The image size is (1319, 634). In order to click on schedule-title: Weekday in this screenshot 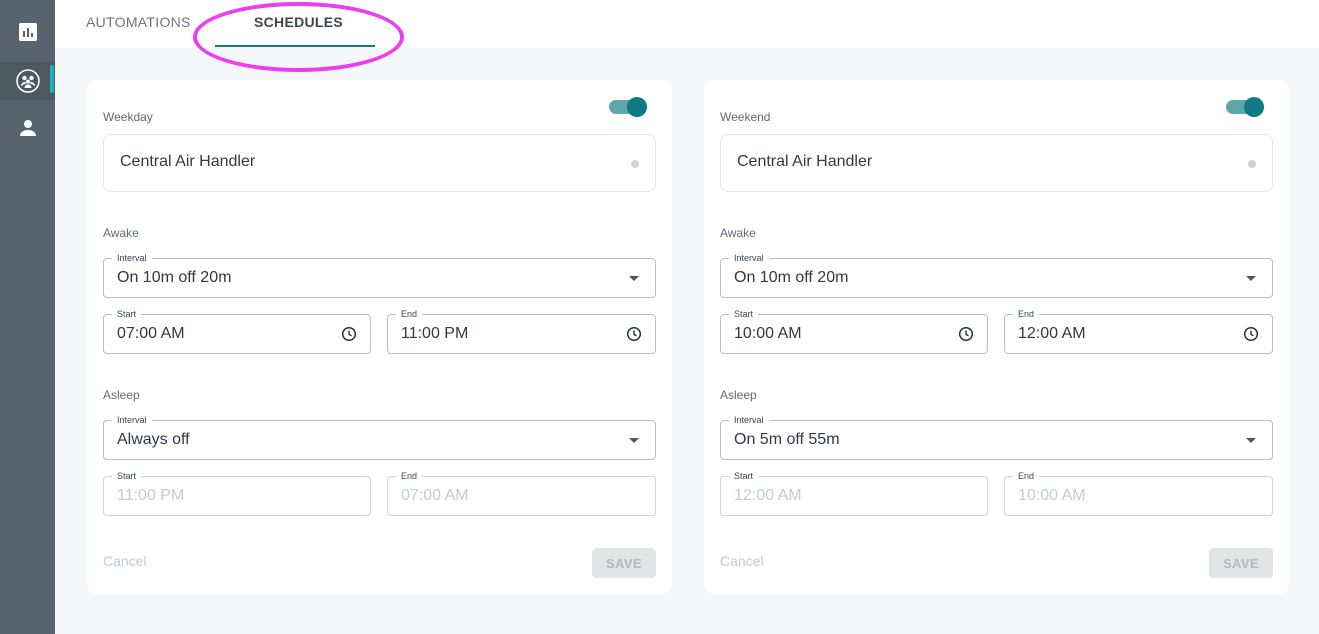, I will do `click(128, 117)`.